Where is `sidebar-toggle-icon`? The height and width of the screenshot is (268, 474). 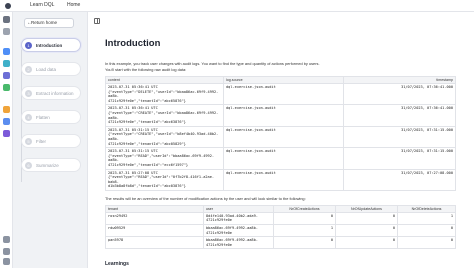 sidebar-toggle-icon is located at coordinates (97, 21).